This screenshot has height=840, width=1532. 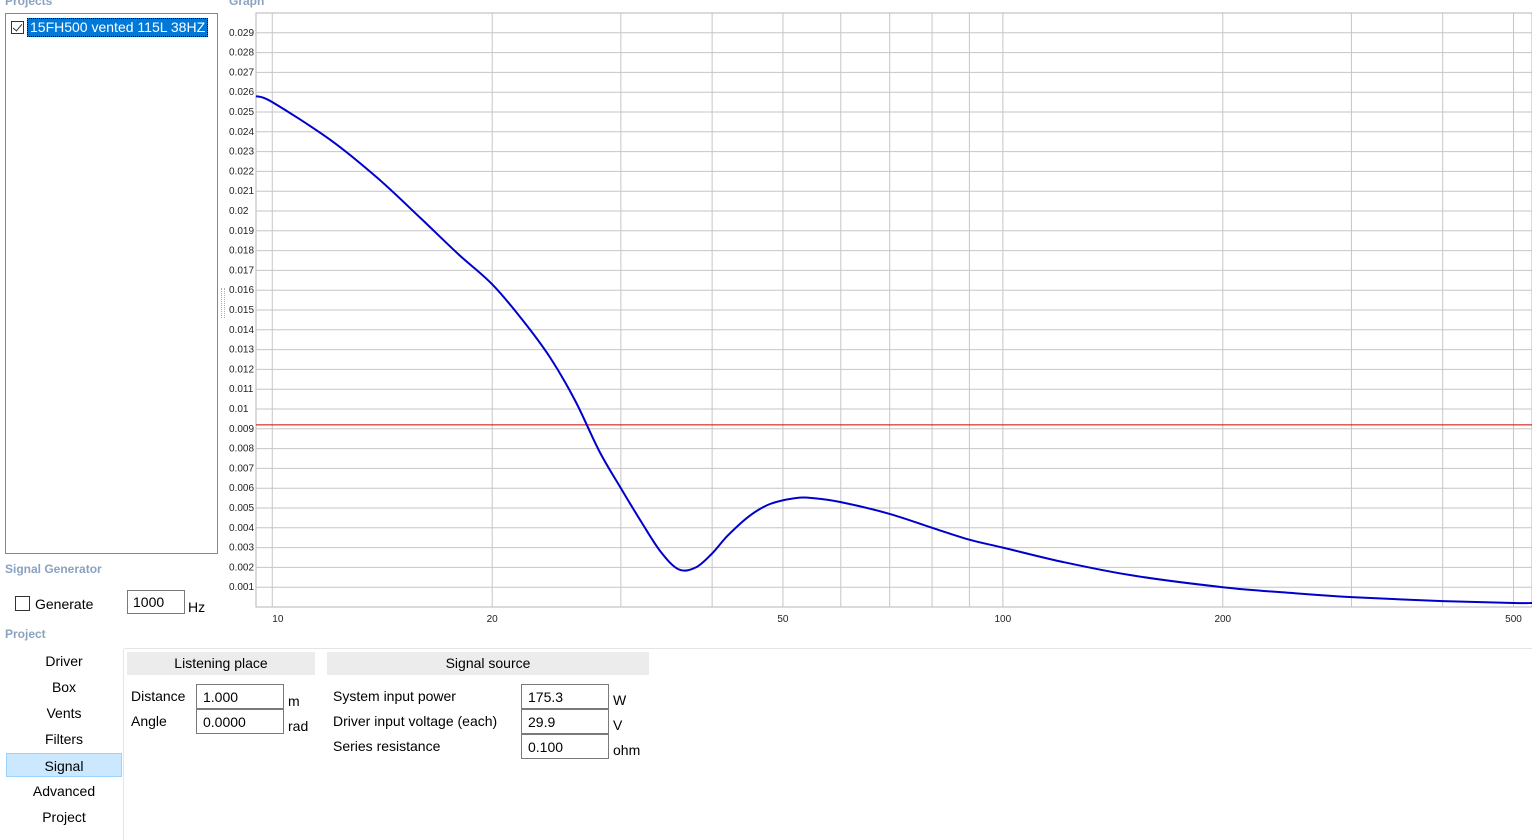 I want to click on y-tick-label: 0.002, so click(x=241, y=567).